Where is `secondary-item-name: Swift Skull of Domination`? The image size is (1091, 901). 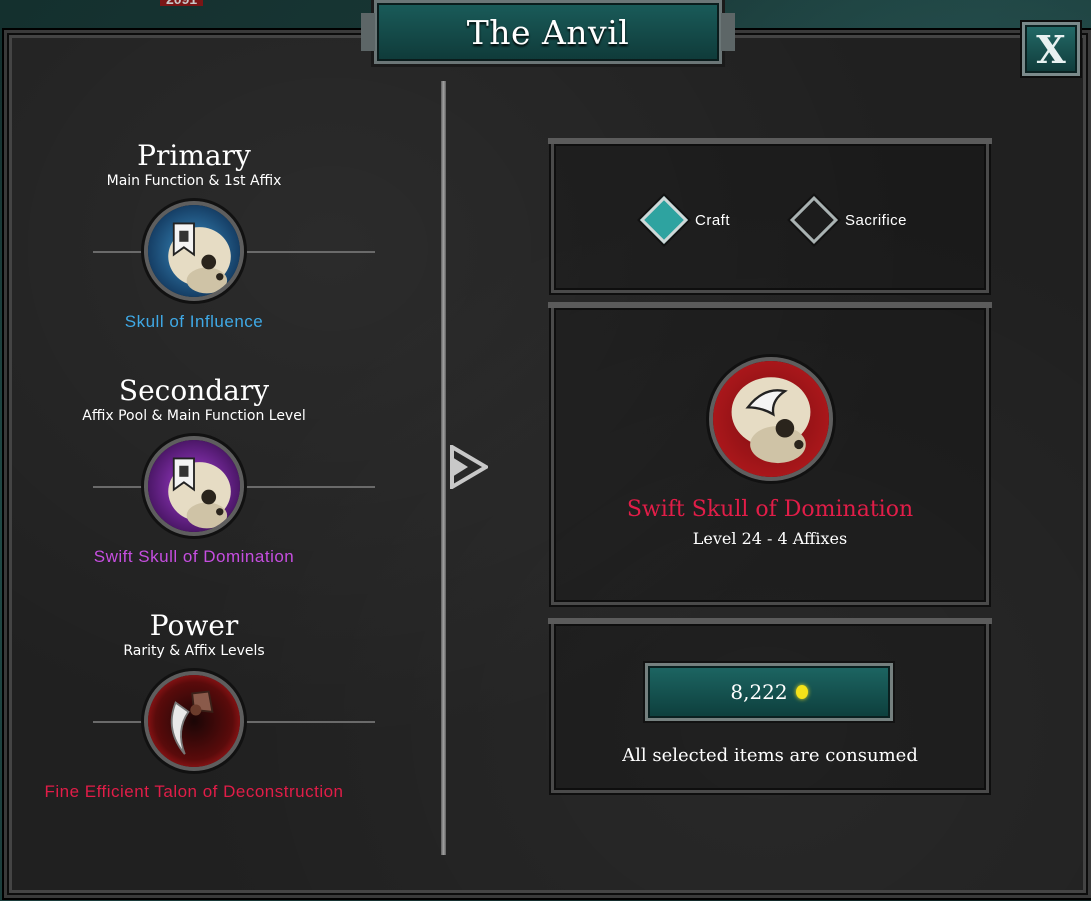
secondary-item-name: Swift Skull of Domination is located at coordinates (194, 556).